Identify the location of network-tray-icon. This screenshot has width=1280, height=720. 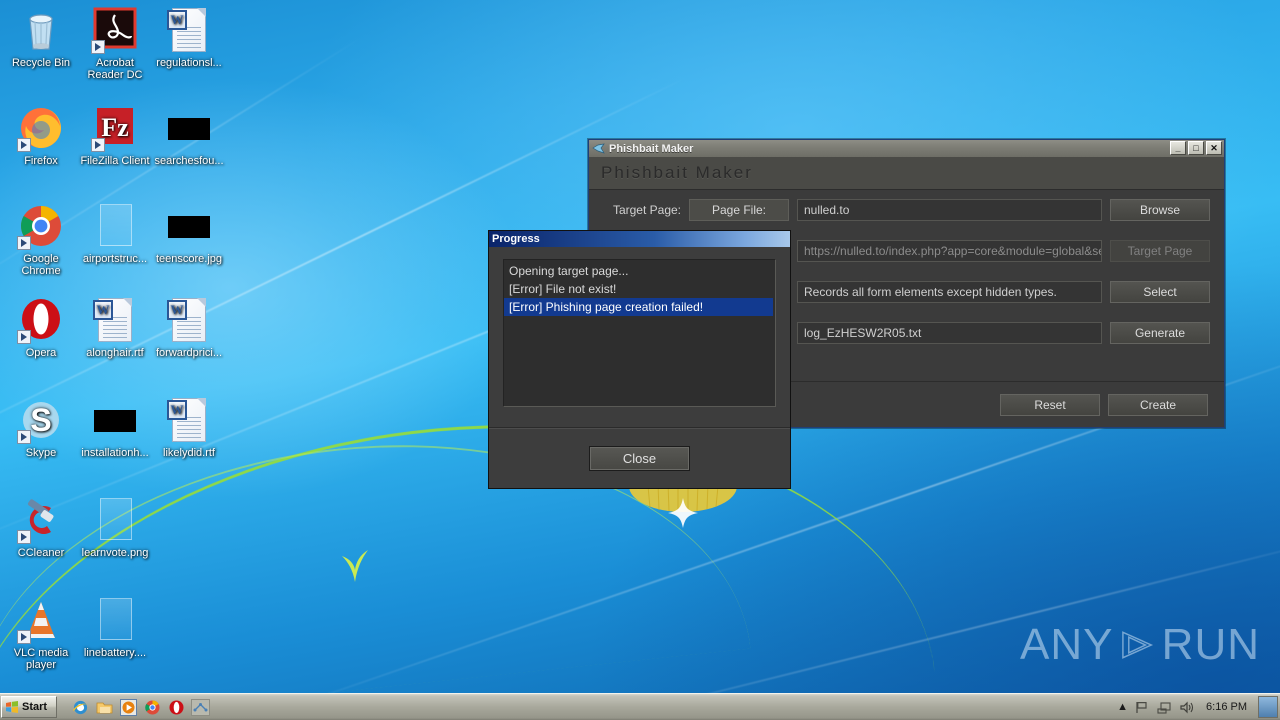
(1164, 707).